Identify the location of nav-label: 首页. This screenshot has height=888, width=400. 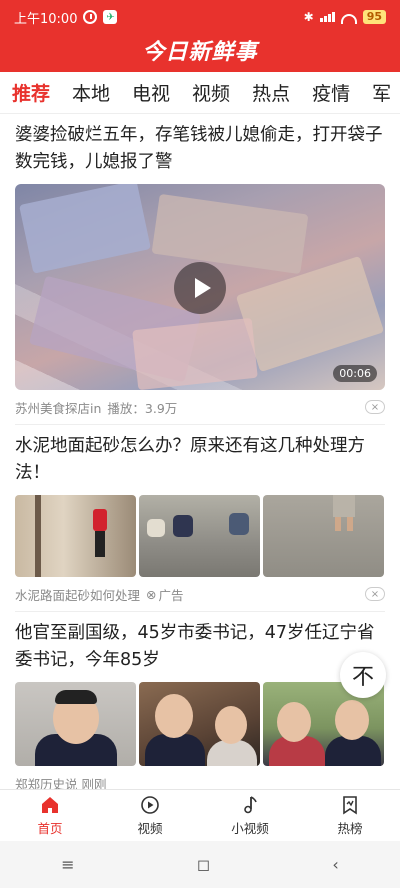
(50, 828).